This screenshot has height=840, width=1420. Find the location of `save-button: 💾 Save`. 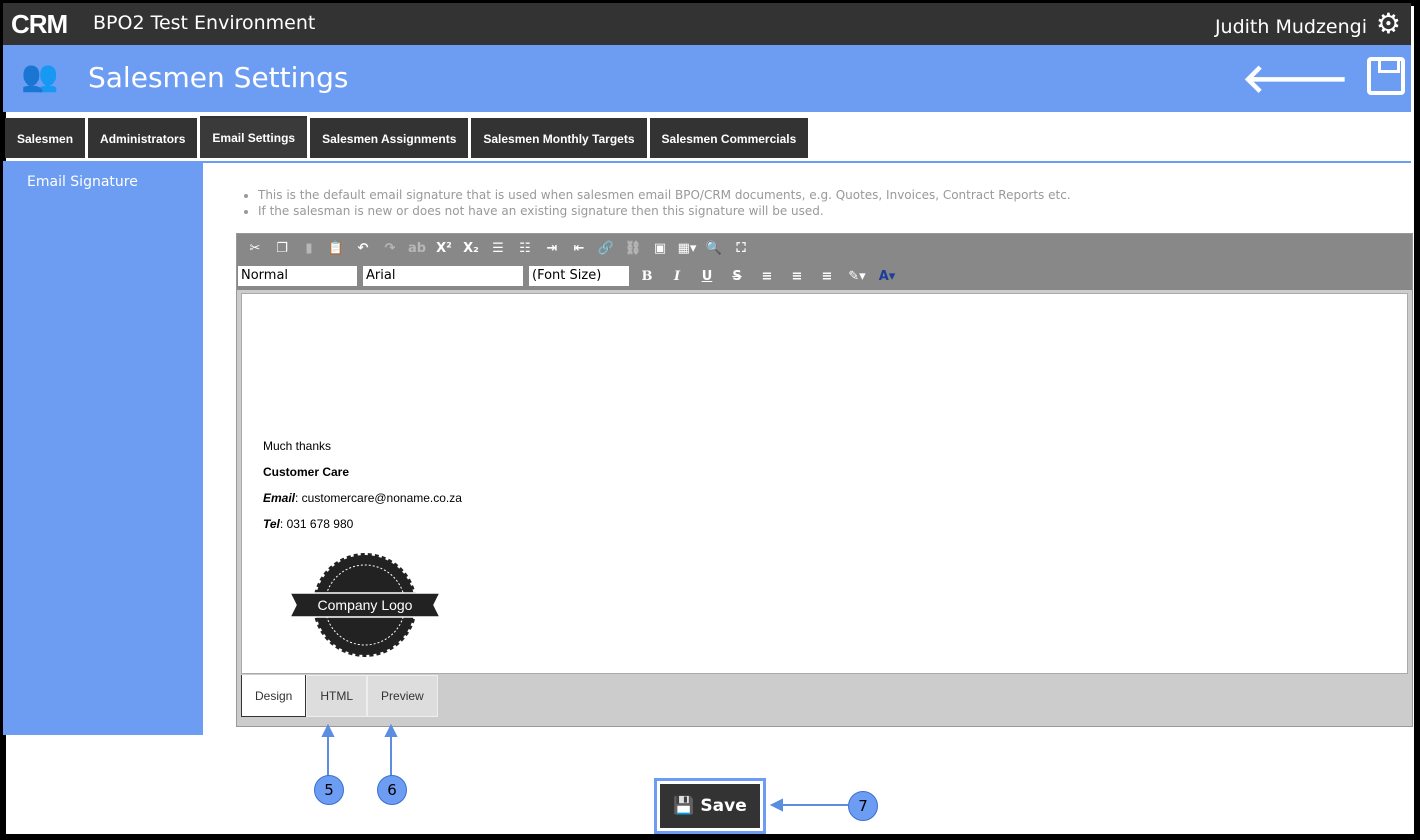

save-button: 💾 Save is located at coordinates (710, 806).